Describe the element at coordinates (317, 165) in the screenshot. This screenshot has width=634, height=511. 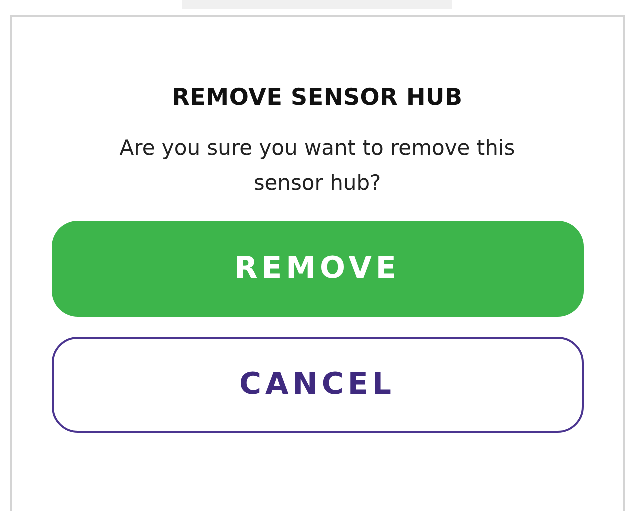
I see `dialog-message: Are you sure you want to remove this sensor hub?` at that location.